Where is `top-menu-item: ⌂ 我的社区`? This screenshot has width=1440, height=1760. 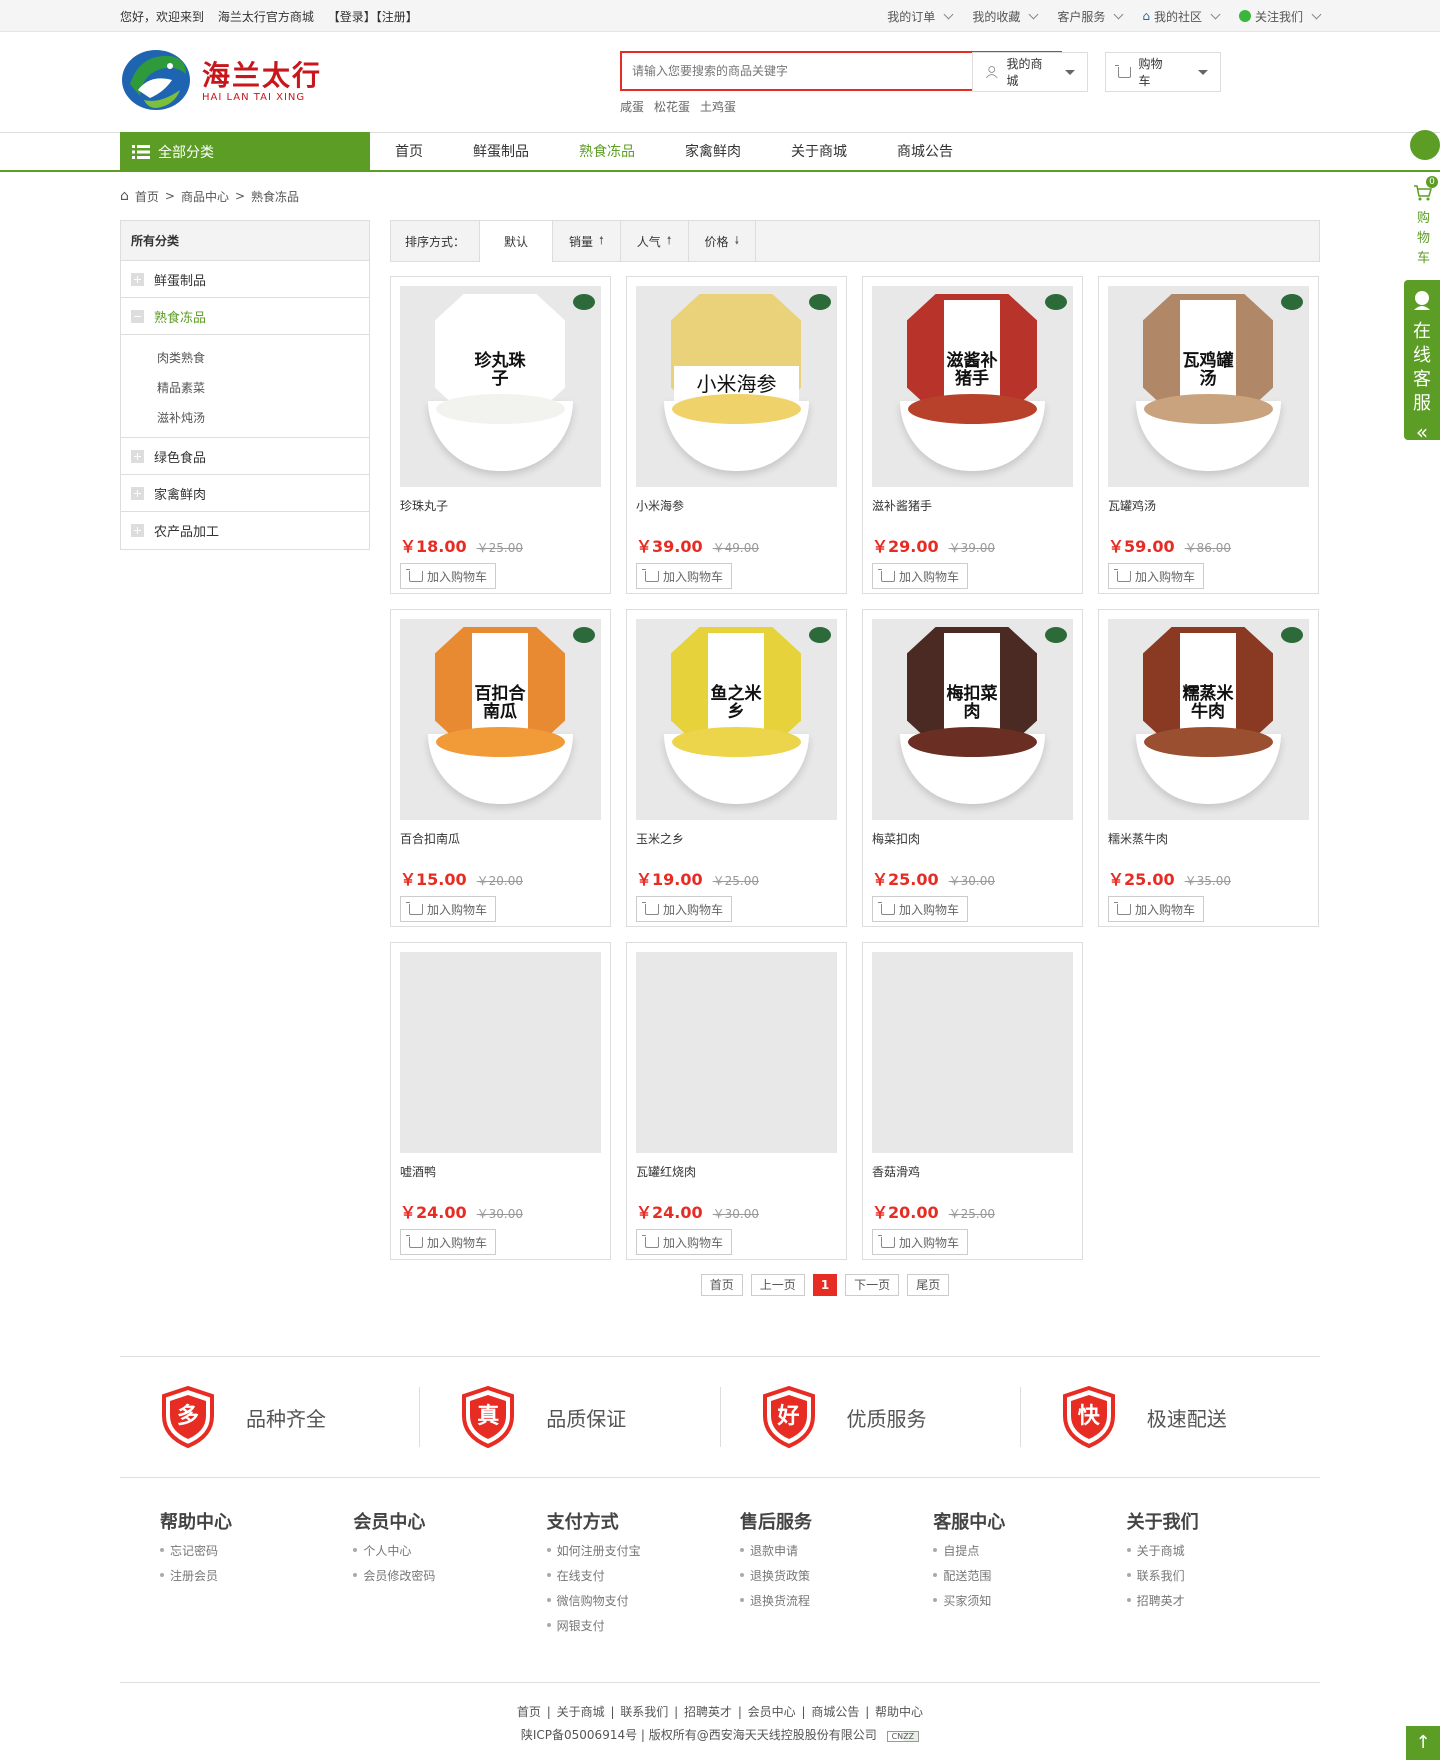 top-menu-item: ⌂ 我的社区 is located at coordinates (1181, 16).